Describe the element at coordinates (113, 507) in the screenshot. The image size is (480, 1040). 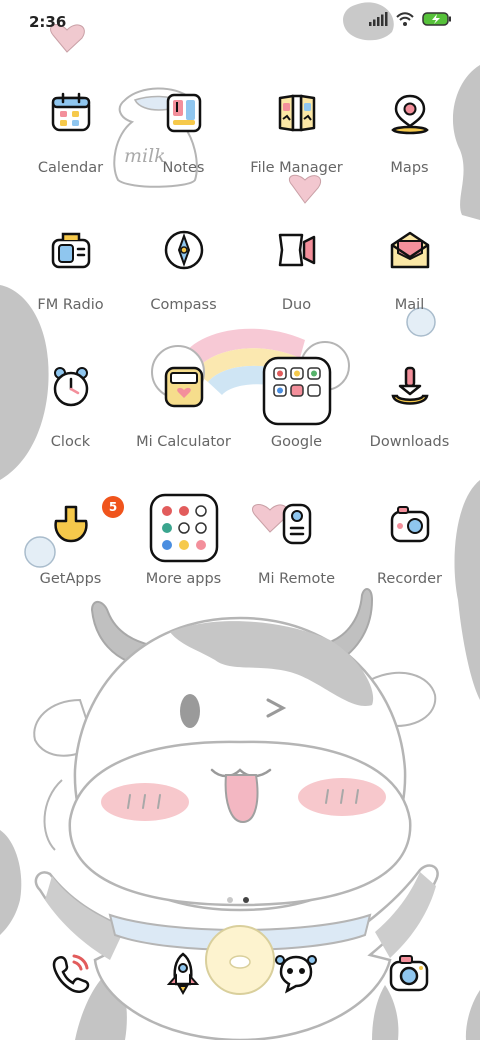
I see `notification-badge: 5` at that location.